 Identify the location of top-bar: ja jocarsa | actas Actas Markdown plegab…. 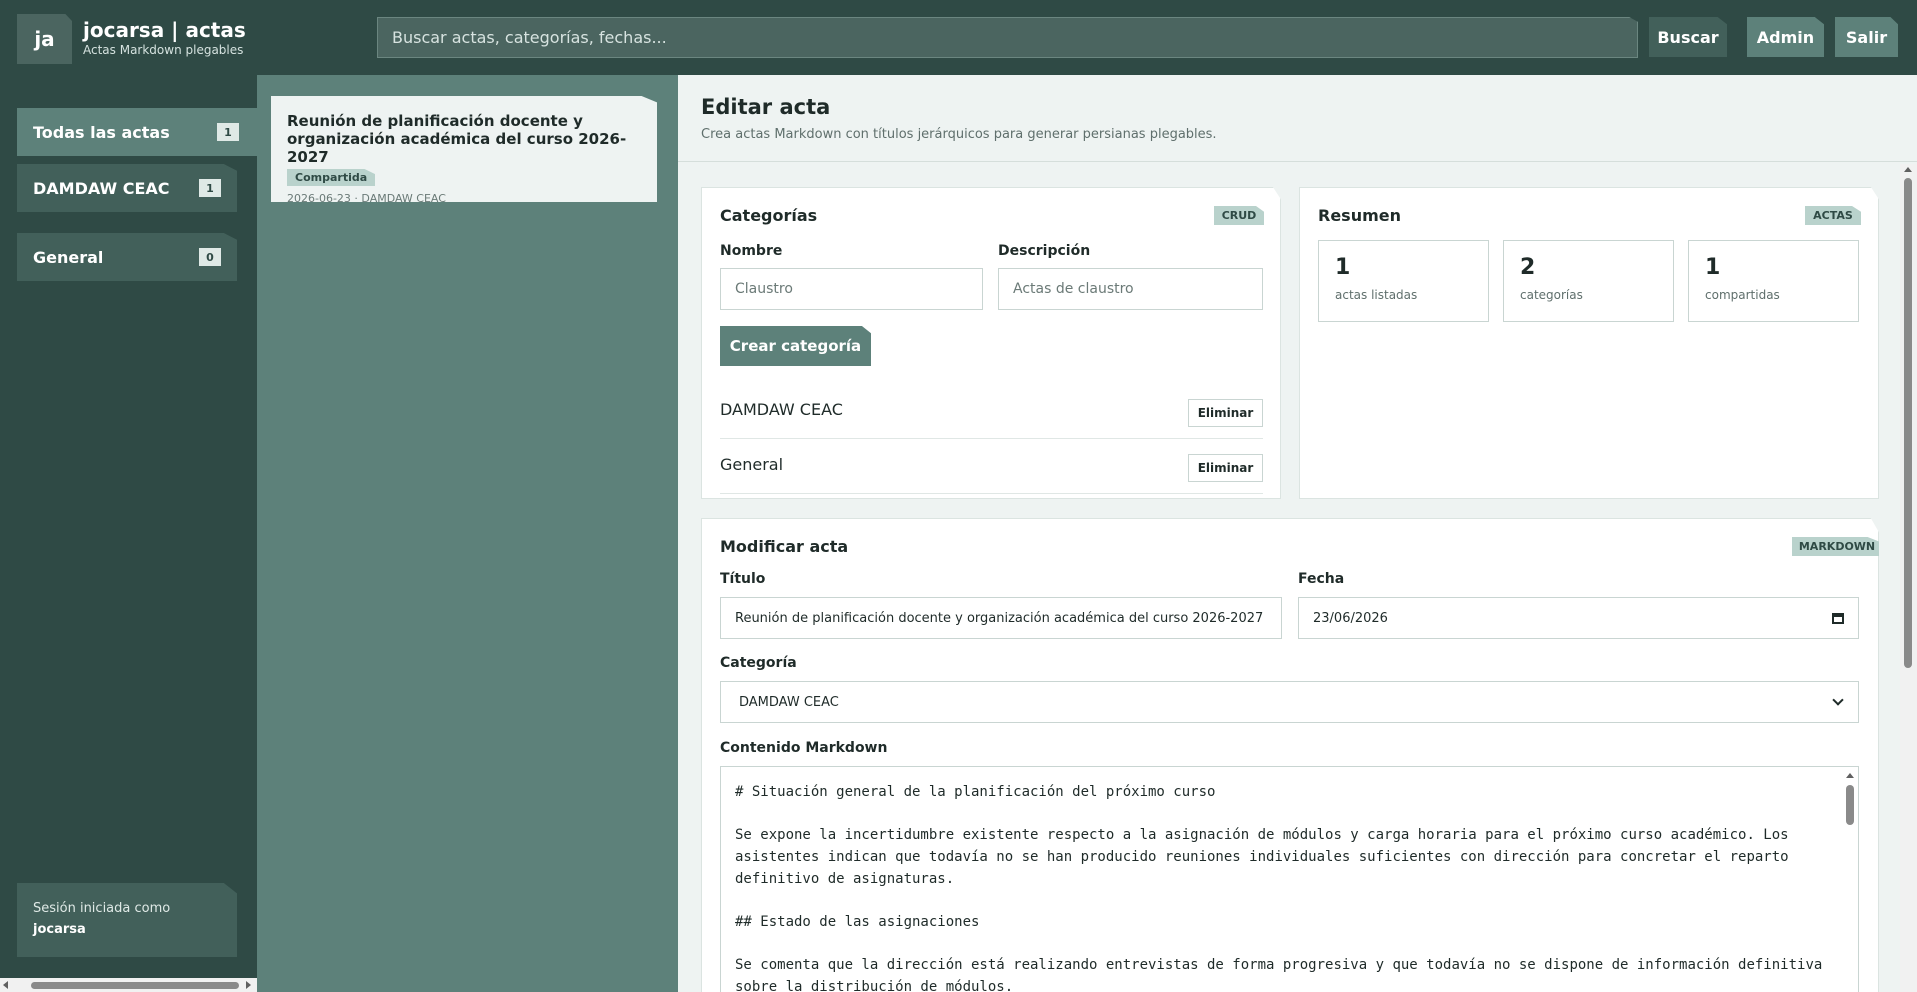
(958, 37).